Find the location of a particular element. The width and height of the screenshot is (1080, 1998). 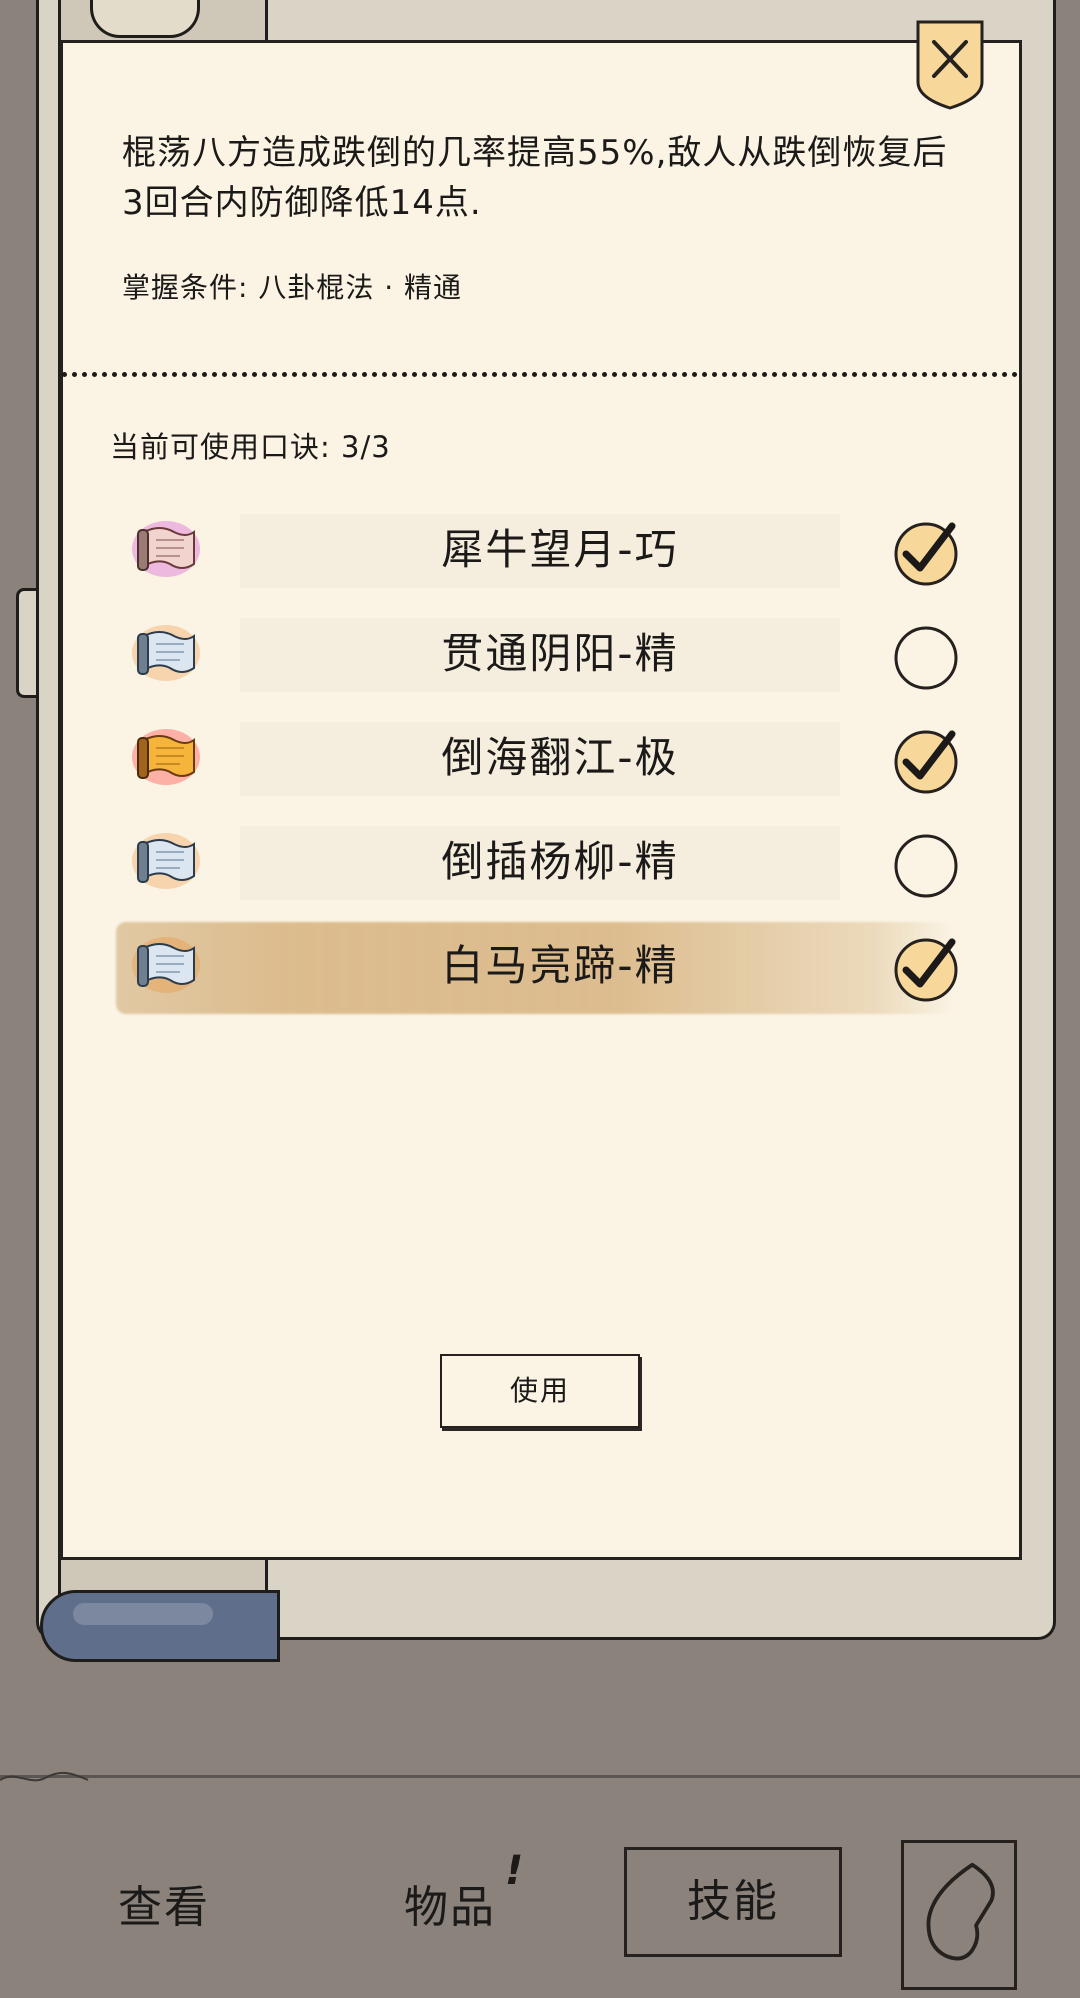

scroll-roll is located at coordinates (160, 1626).